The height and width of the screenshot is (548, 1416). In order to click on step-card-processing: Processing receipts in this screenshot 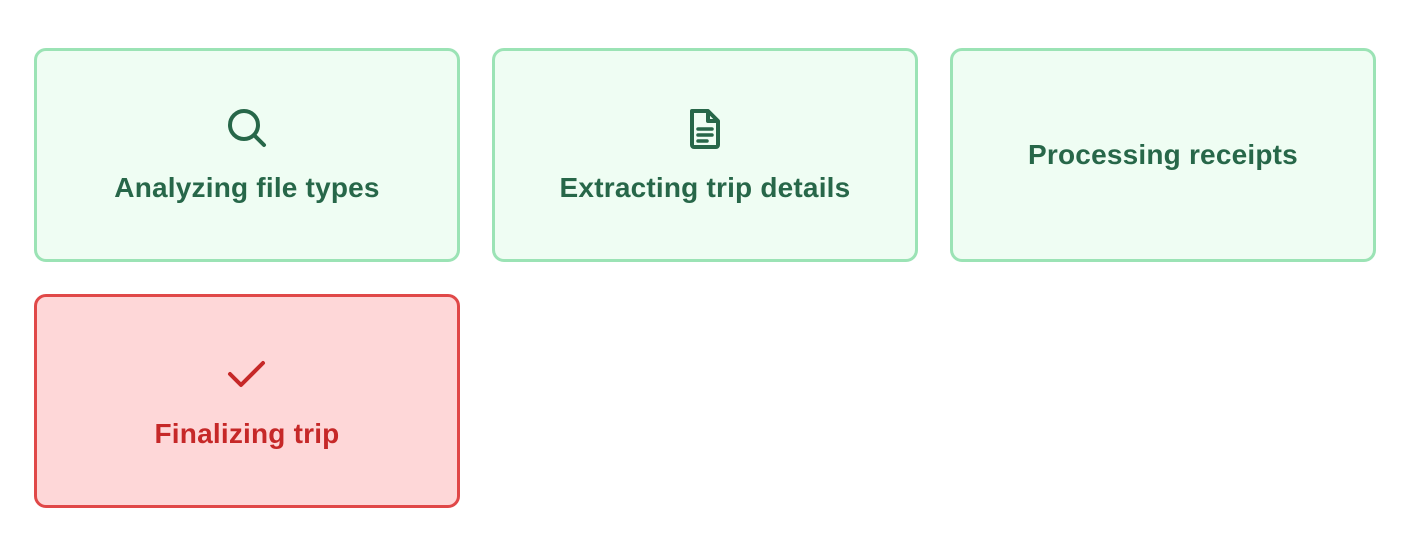, I will do `click(1163, 155)`.